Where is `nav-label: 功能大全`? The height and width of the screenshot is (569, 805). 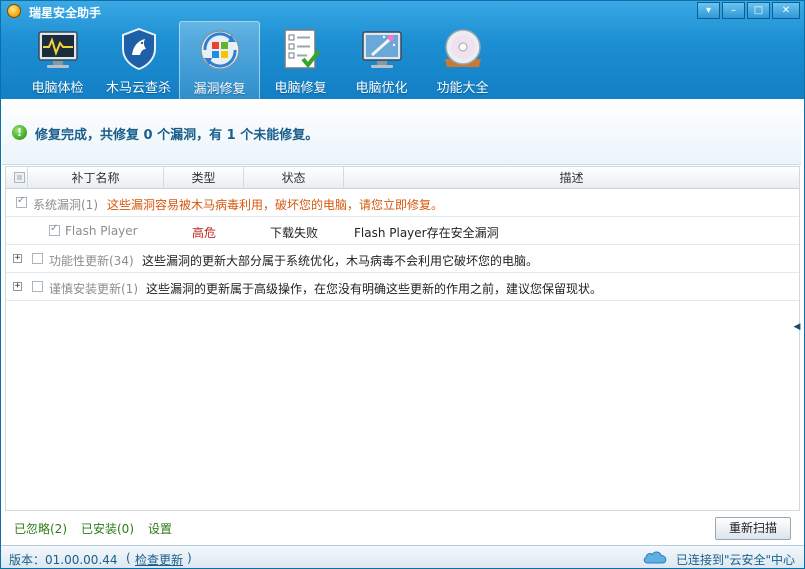 nav-label: 功能大全 is located at coordinates (462, 88).